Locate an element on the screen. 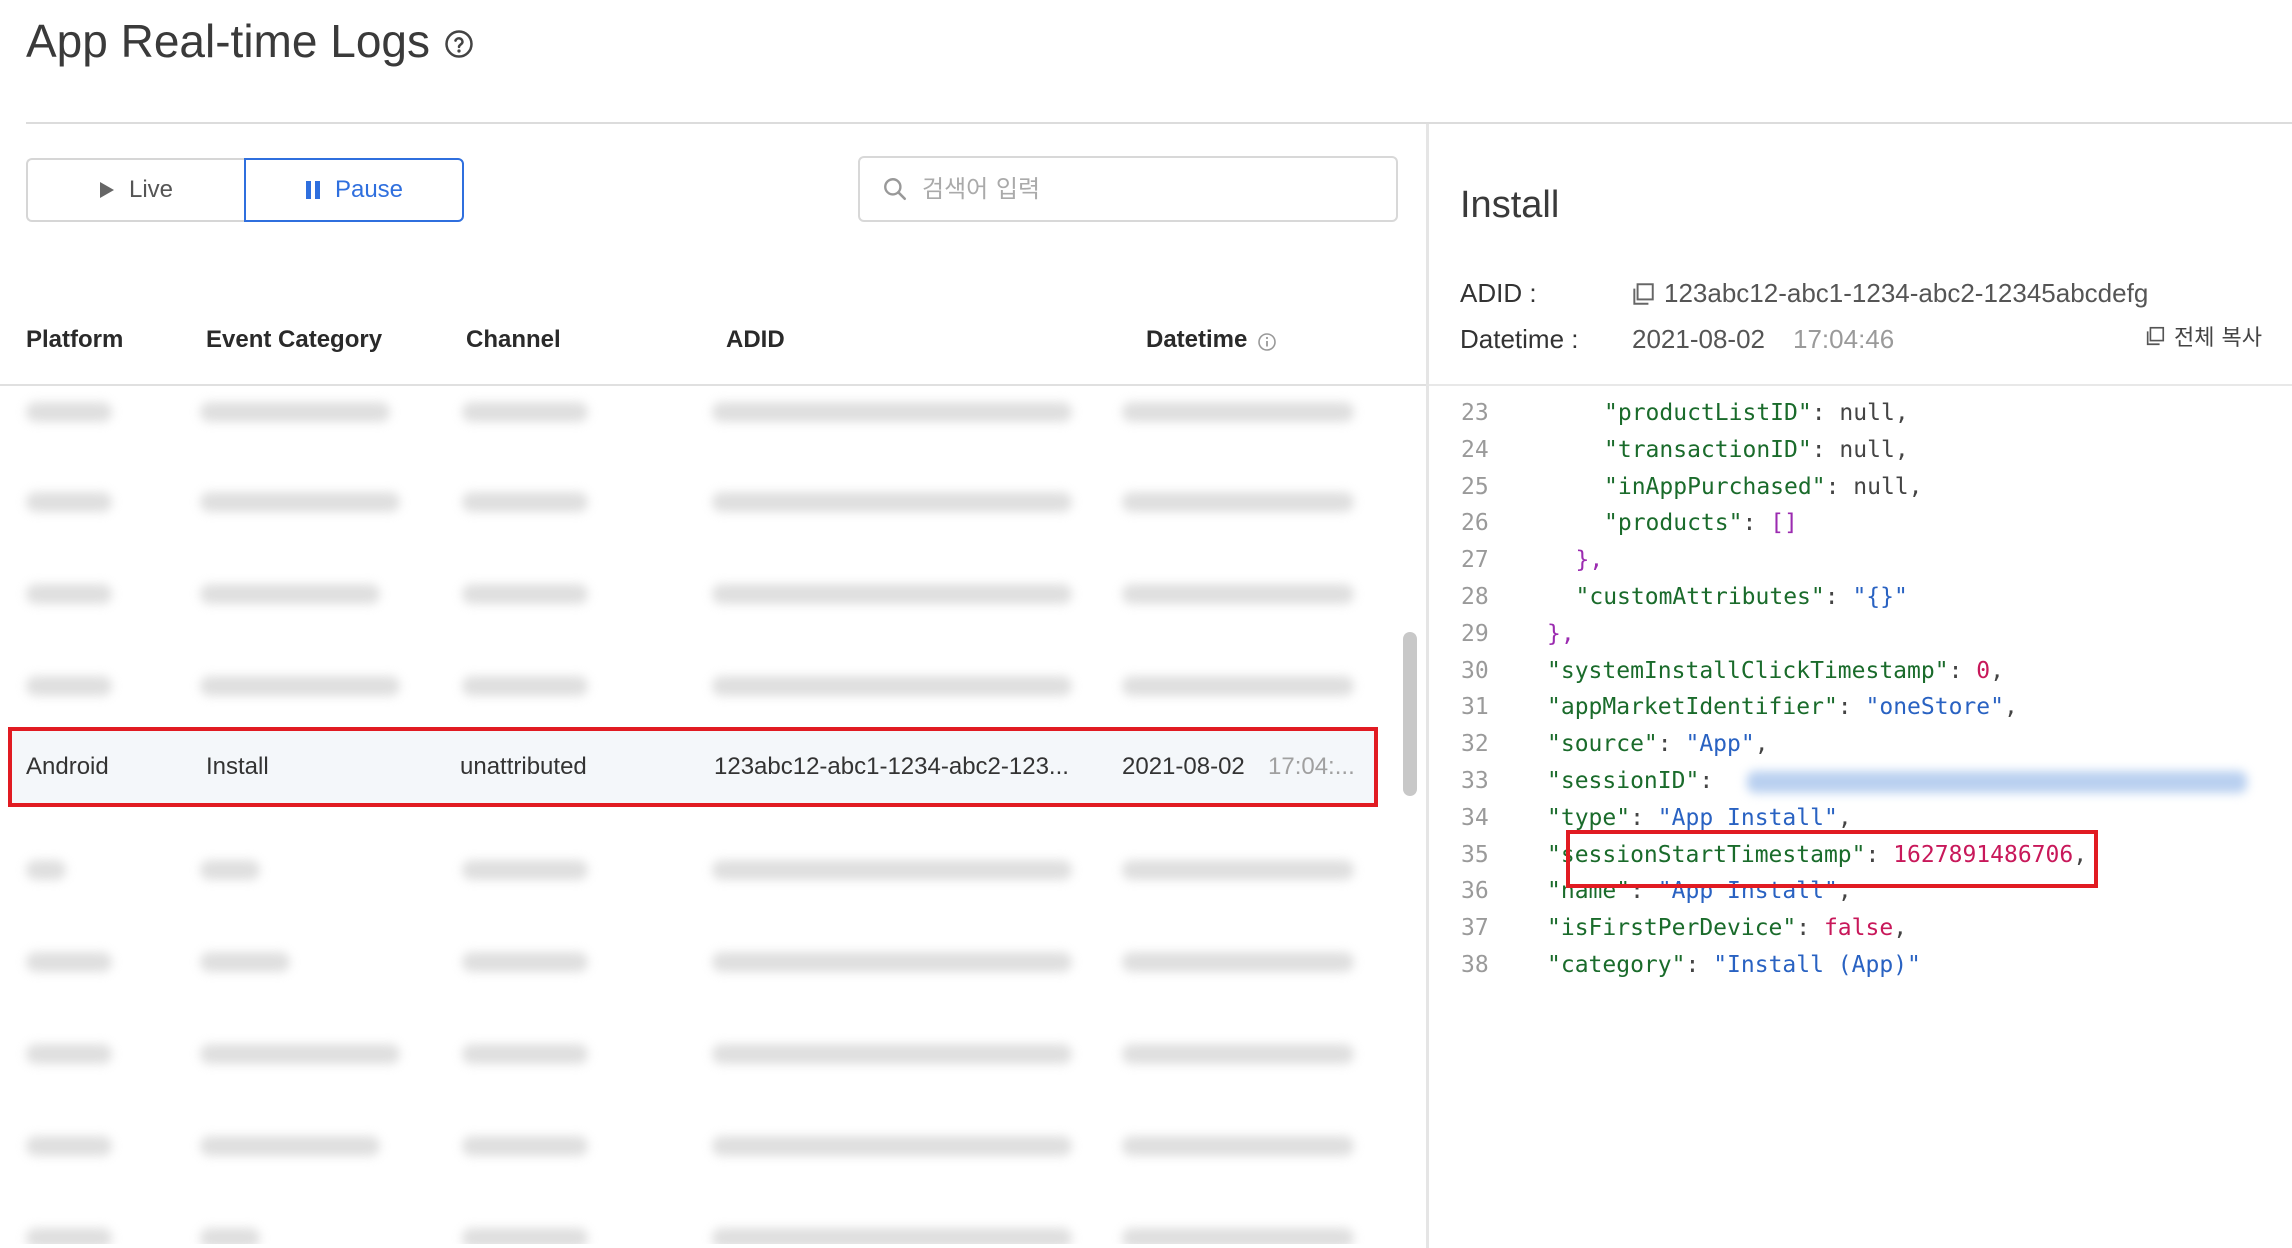  json-value: [] is located at coordinates (1784, 523).